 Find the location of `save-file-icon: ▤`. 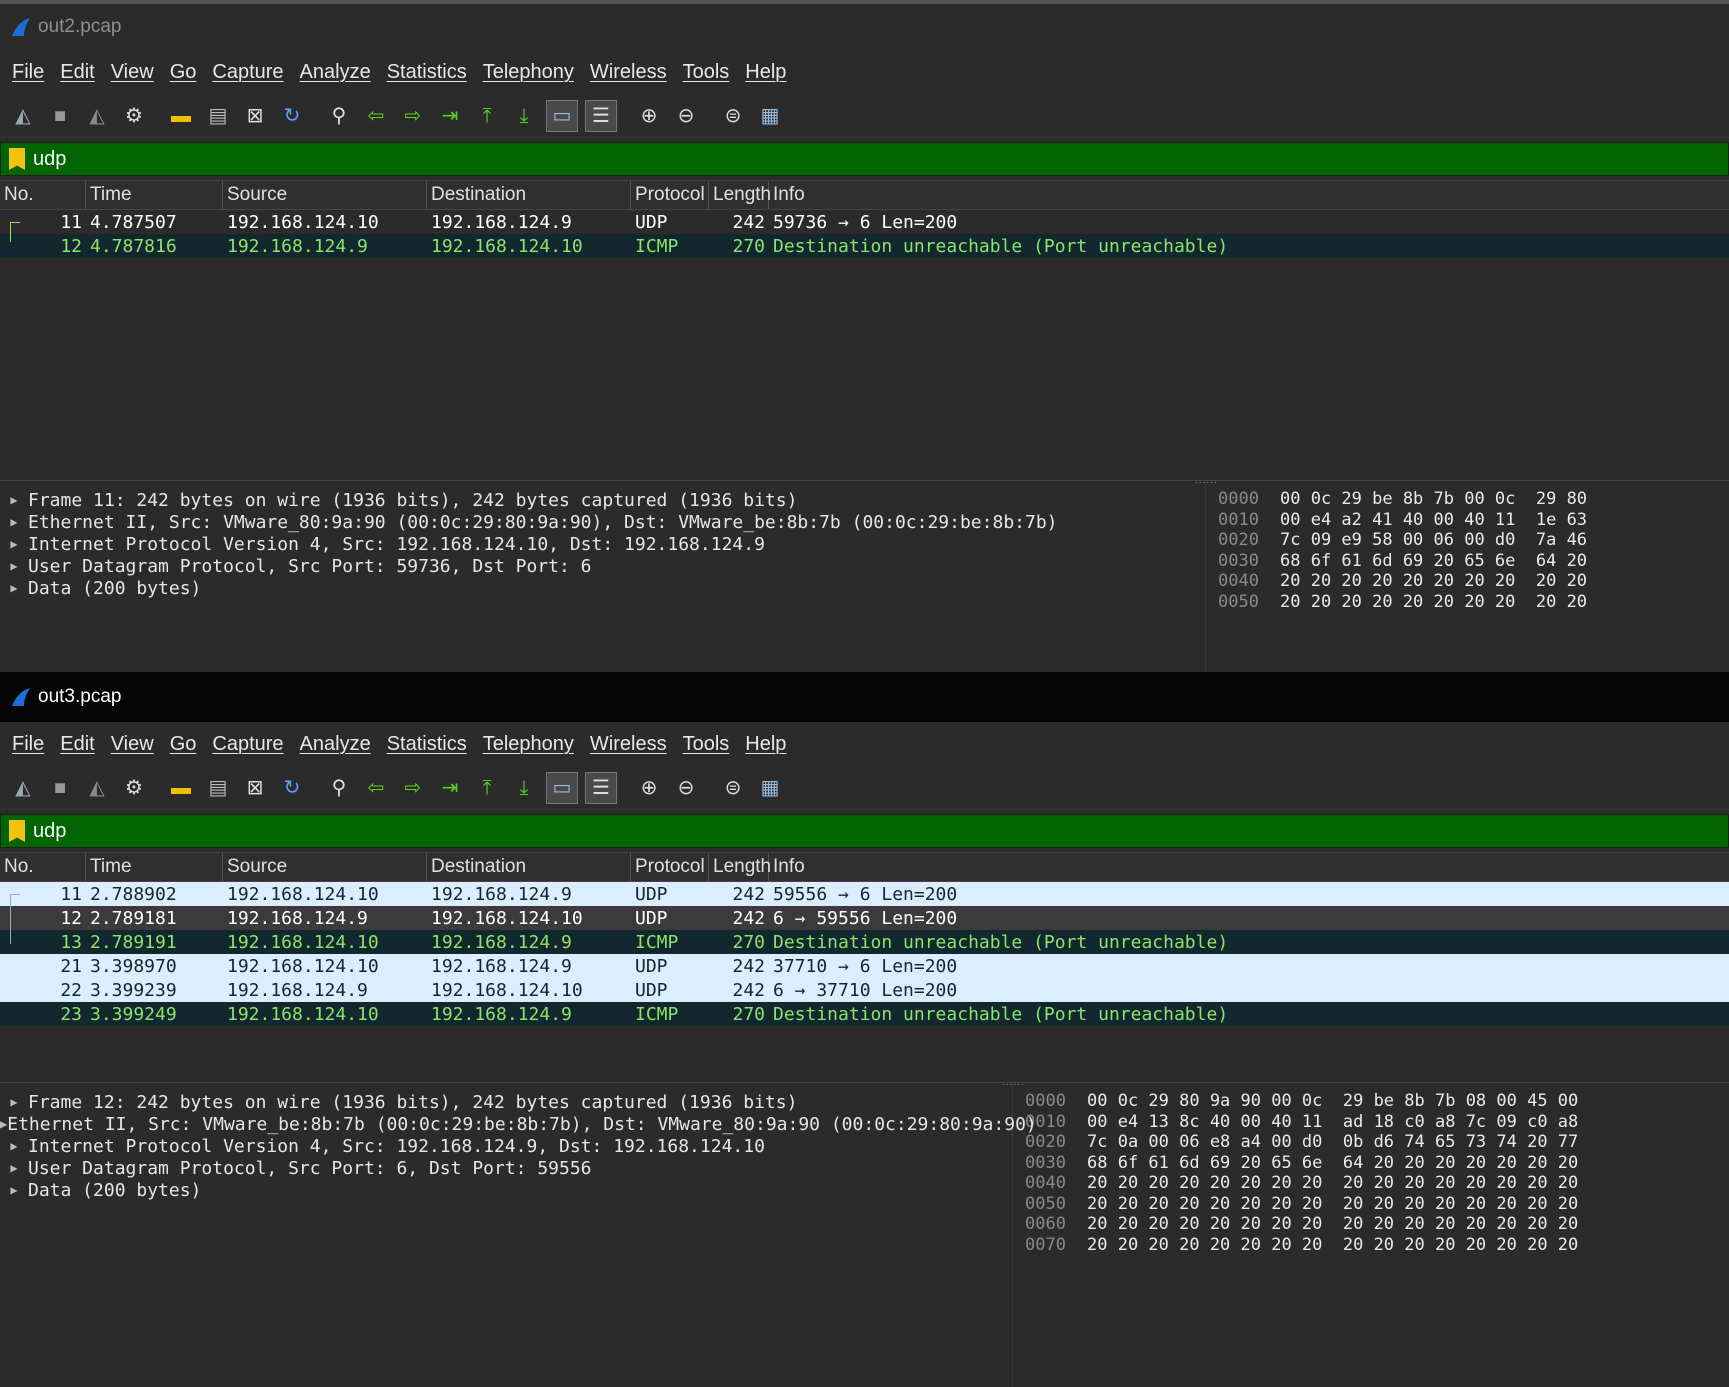

save-file-icon: ▤ is located at coordinates (218, 788).